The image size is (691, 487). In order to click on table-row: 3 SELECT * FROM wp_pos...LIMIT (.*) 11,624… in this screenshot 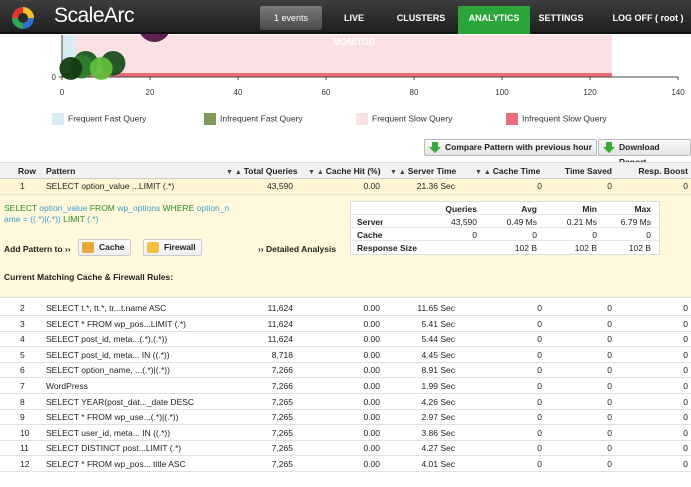, I will do `click(345, 324)`.